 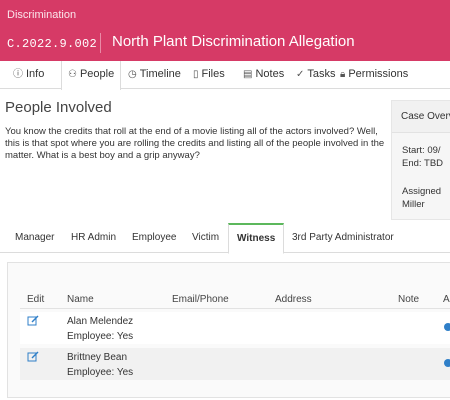 What do you see at coordinates (93, 238) in the screenshot?
I see `tab-hr-admin: HR Admin` at bounding box center [93, 238].